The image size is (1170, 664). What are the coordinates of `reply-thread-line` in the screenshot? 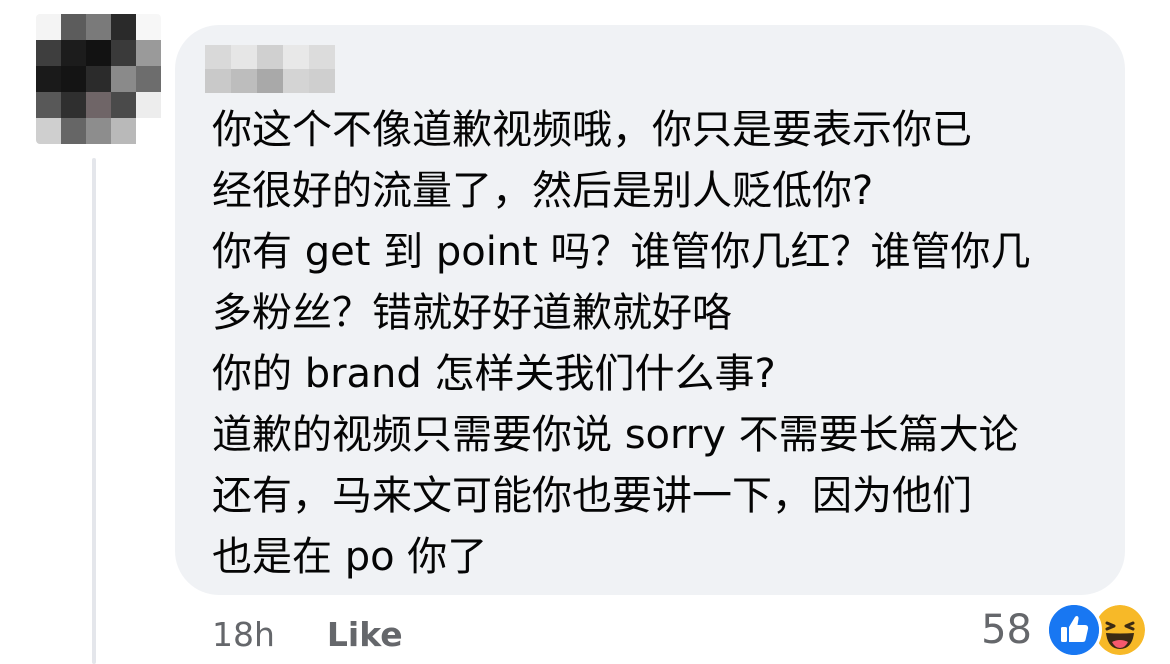 It's located at (94, 411).